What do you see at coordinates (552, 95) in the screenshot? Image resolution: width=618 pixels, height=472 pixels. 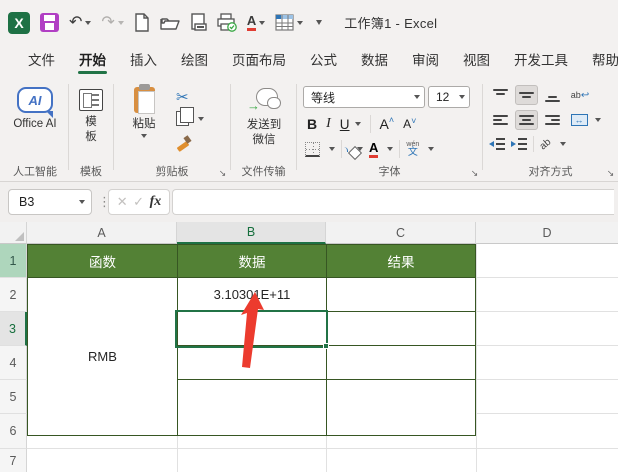 I see `align-bottom-button` at bounding box center [552, 95].